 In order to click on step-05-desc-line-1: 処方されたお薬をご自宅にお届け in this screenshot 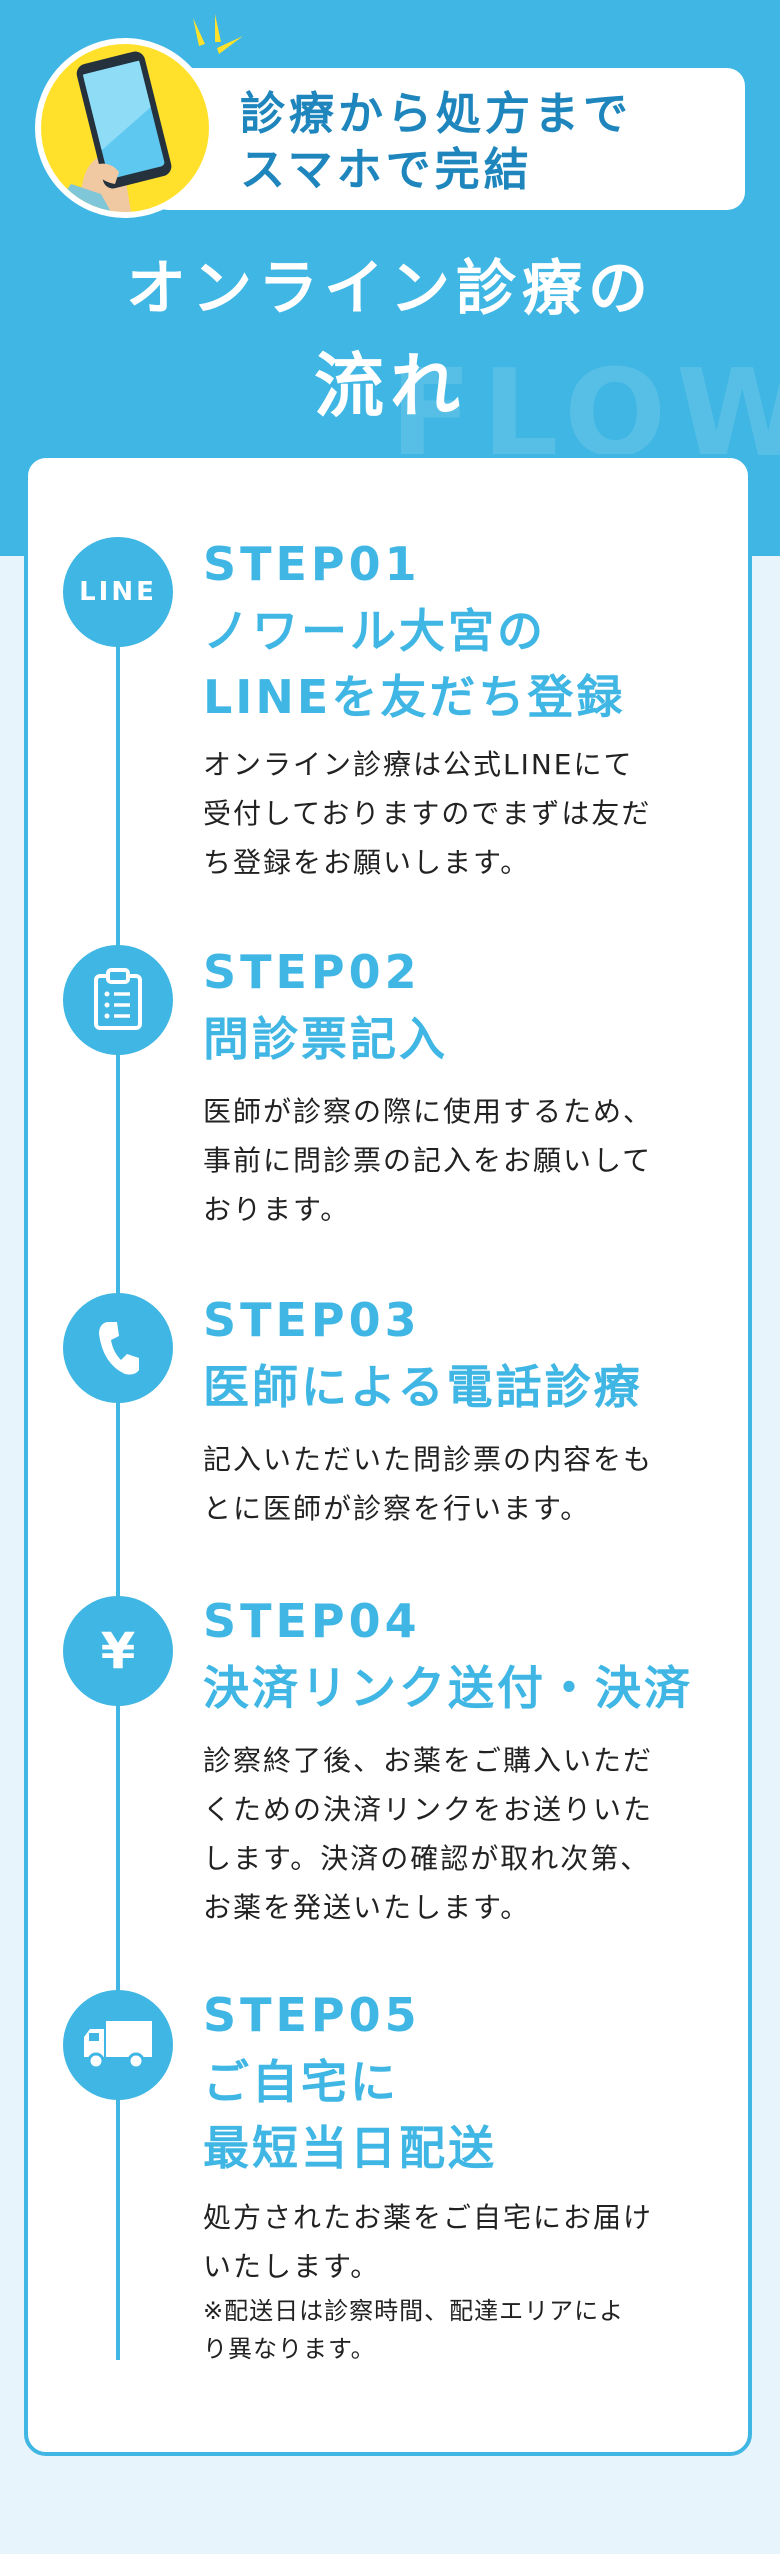, I will do `click(428, 2217)`.